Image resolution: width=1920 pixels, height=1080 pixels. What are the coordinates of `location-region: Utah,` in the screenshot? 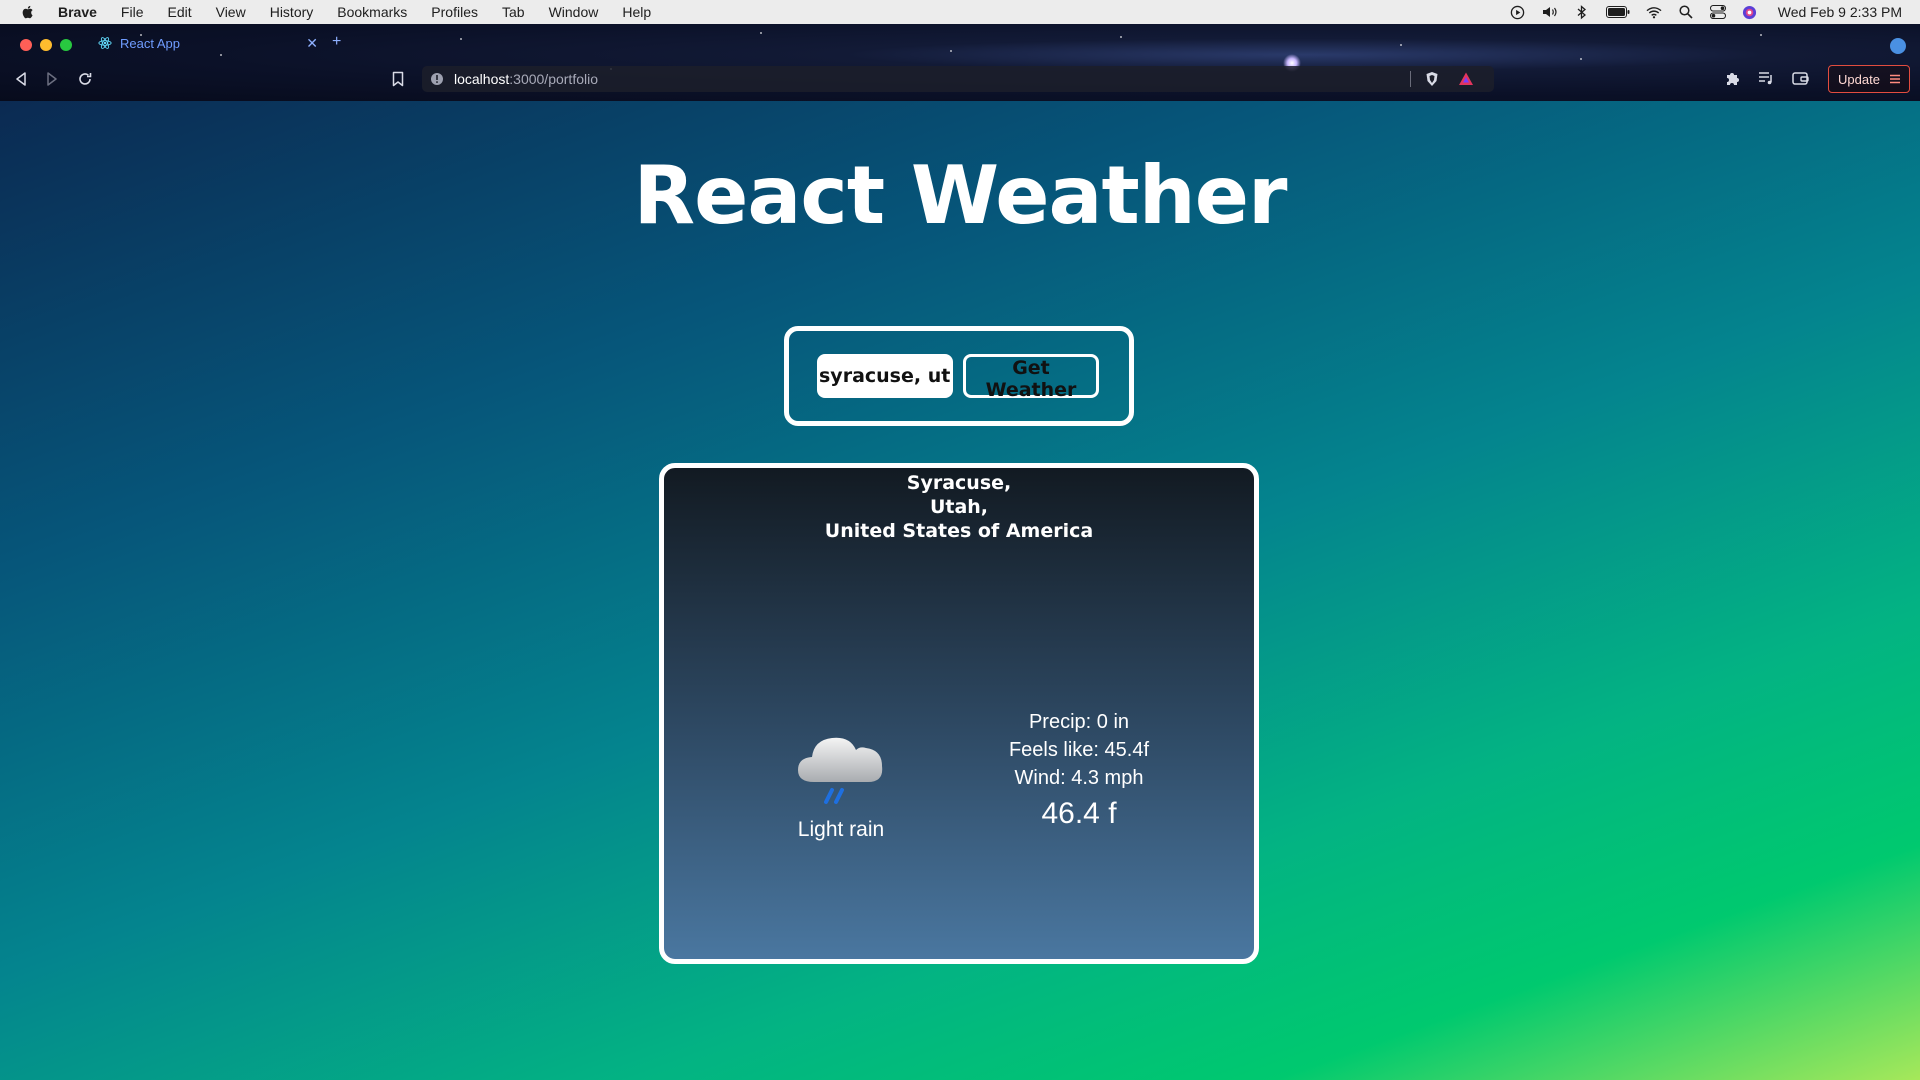 It's located at (959, 507).